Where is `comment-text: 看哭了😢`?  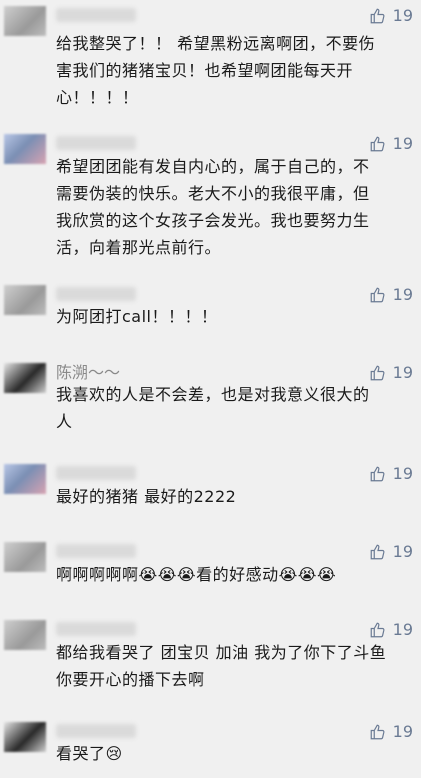 comment-text: 看哭了😢 is located at coordinates (89, 753).